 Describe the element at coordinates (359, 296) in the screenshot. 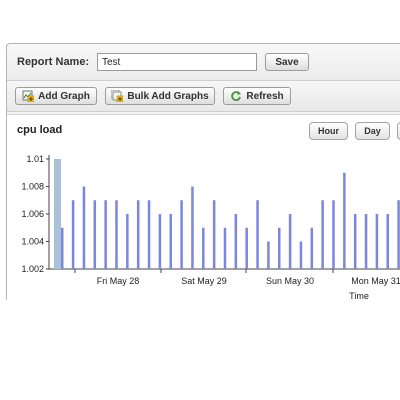

I see `x-axis-label: Time` at that location.